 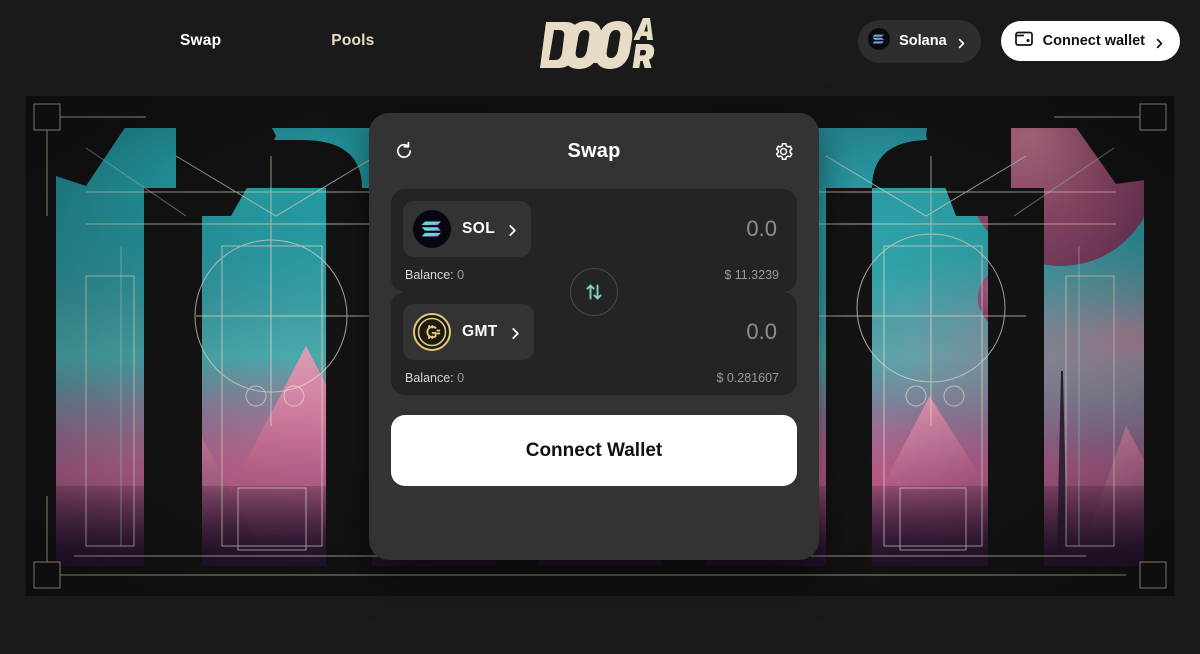 What do you see at coordinates (352, 41) in the screenshot?
I see `nav-link-pools: Pools` at bounding box center [352, 41].